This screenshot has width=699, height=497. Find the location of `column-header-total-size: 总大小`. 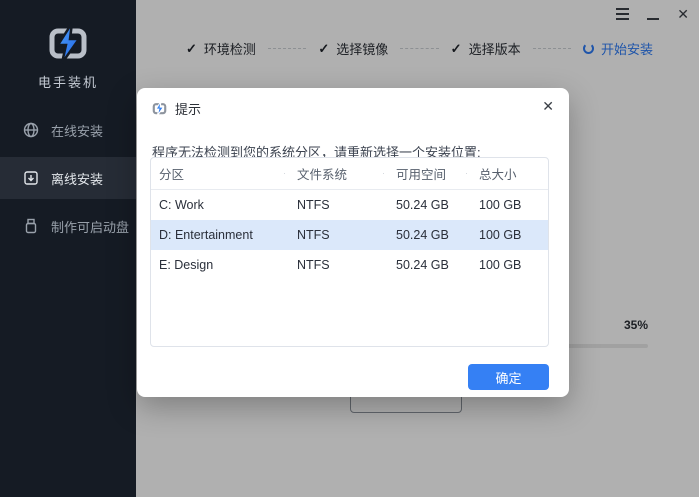

column-header-total-size: 总大小 is located at coordinates (507, 173).